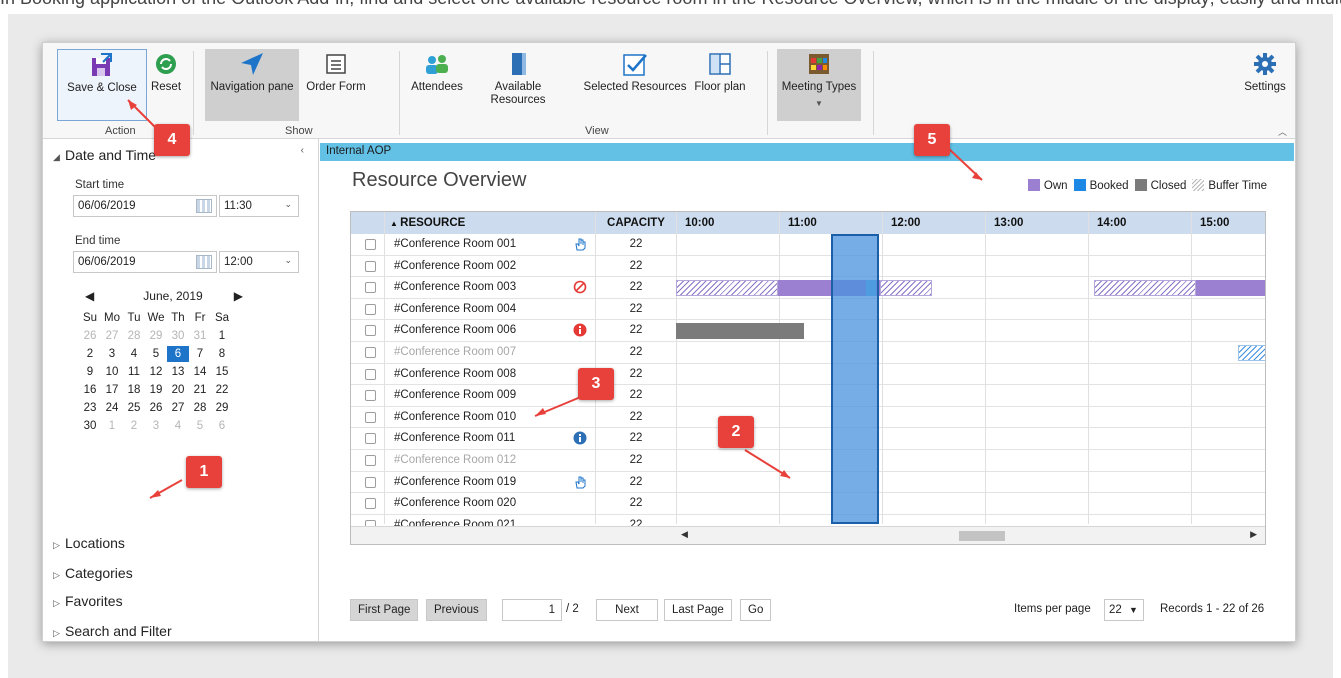 This screenshot has width=1341, height=678. Describe the element at coordinates (596, 384) in the screenshot. I see `callout-3: 3` at that location.